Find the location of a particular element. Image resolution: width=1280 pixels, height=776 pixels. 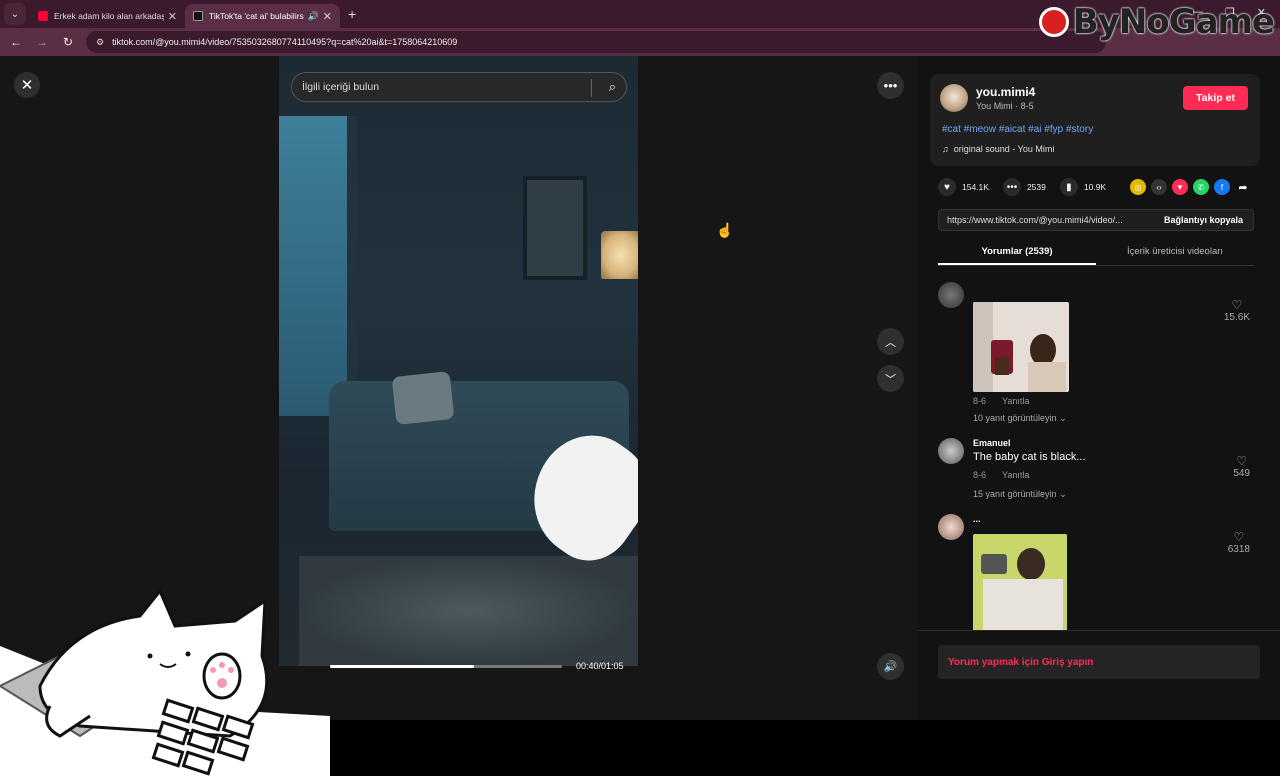

browser-tab-tiktok: TikTok'ta 'cat ai' bulabilirsin 🔊 ✕ is located at coordinates (262, 16).